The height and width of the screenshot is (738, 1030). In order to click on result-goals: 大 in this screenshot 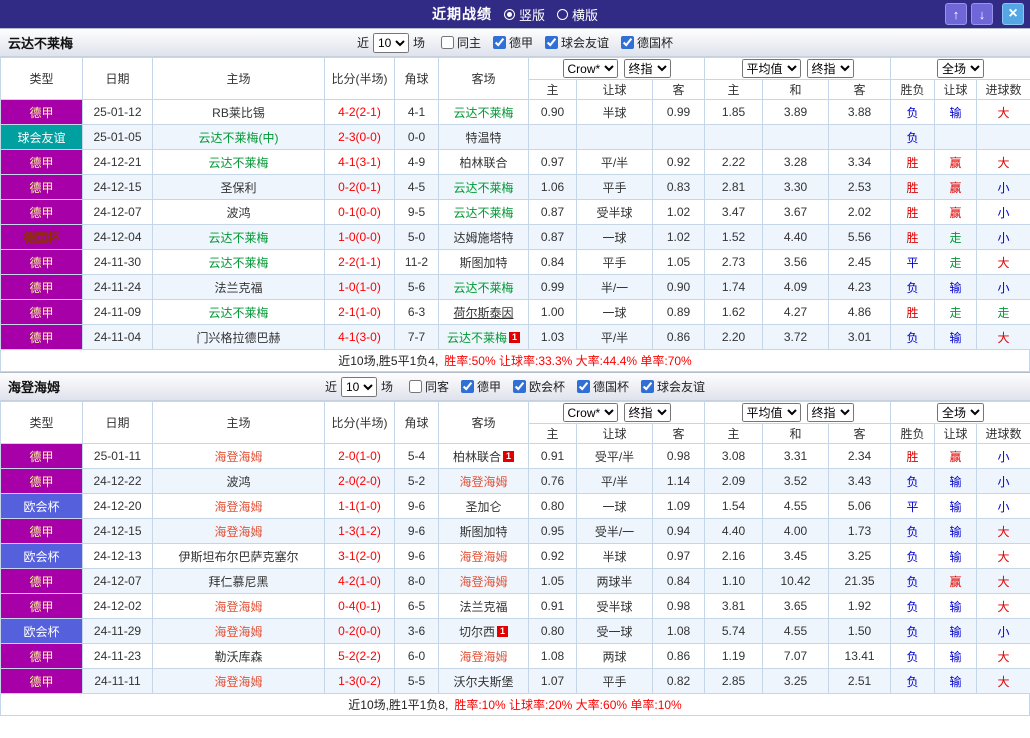, I will do `click(1003, 262)`.